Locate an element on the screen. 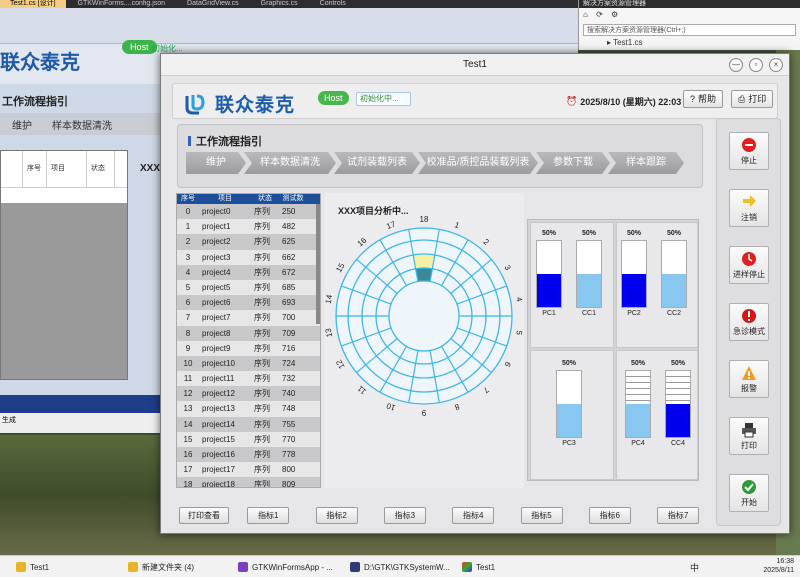 The height and width of the screenshot is (577, 800). home-icon: ⌂ is located at coordinates (585, 14).